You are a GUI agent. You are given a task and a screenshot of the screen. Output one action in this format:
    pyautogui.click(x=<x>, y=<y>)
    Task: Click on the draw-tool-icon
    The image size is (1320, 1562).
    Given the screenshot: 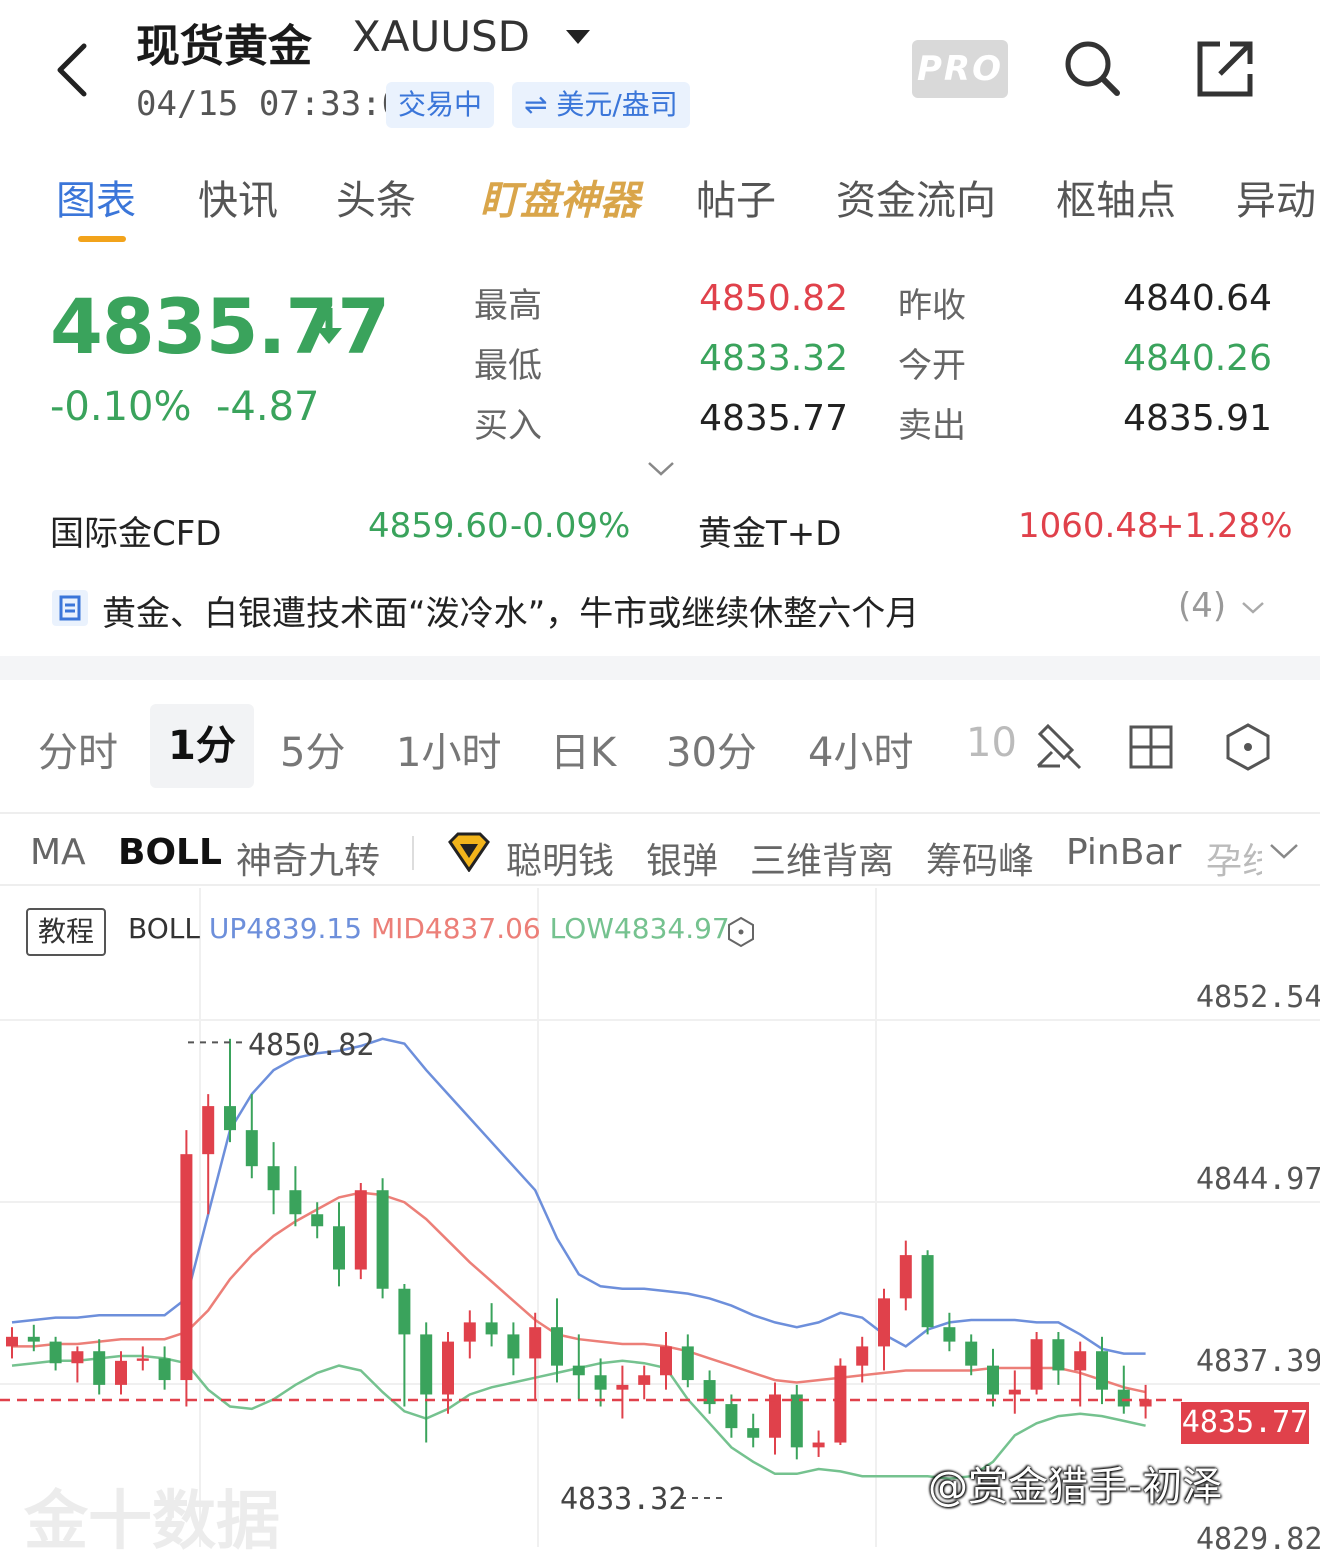 What is the action you would take?
    pyautogui.click(x=1057, y=747)
    